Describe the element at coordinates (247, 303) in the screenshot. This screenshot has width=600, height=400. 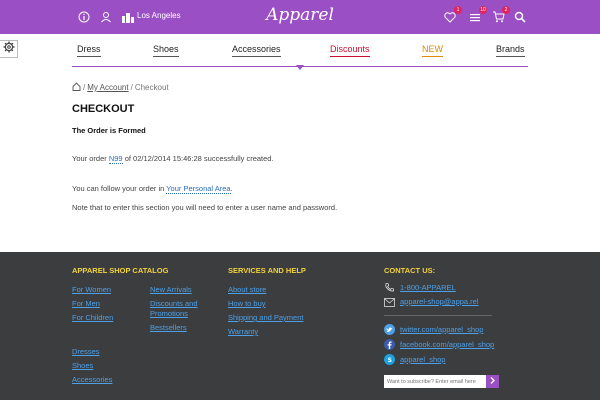
I see `footer-link-how-to-buy: How to buy` at that location.